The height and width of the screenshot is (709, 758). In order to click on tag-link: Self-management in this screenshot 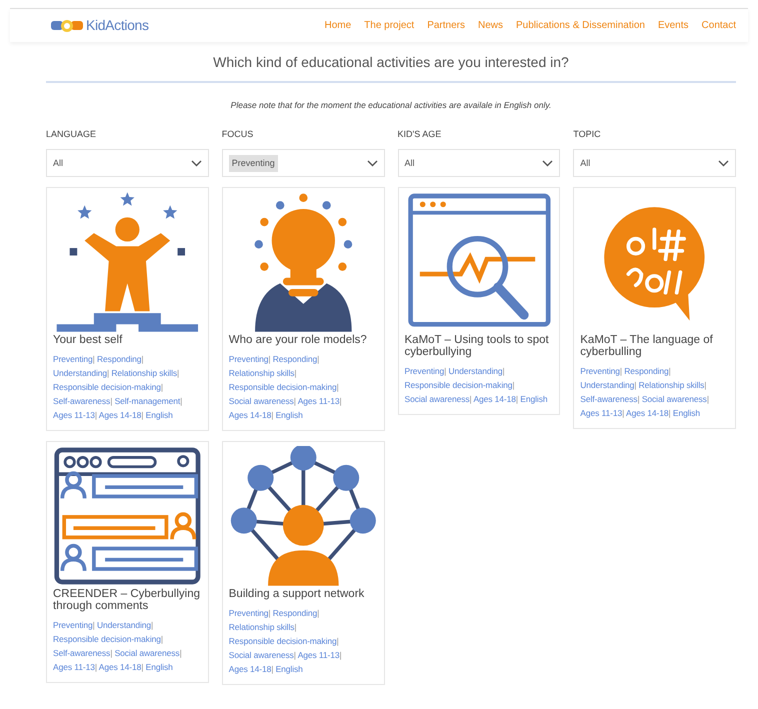, I will do `click(147, 401)`.